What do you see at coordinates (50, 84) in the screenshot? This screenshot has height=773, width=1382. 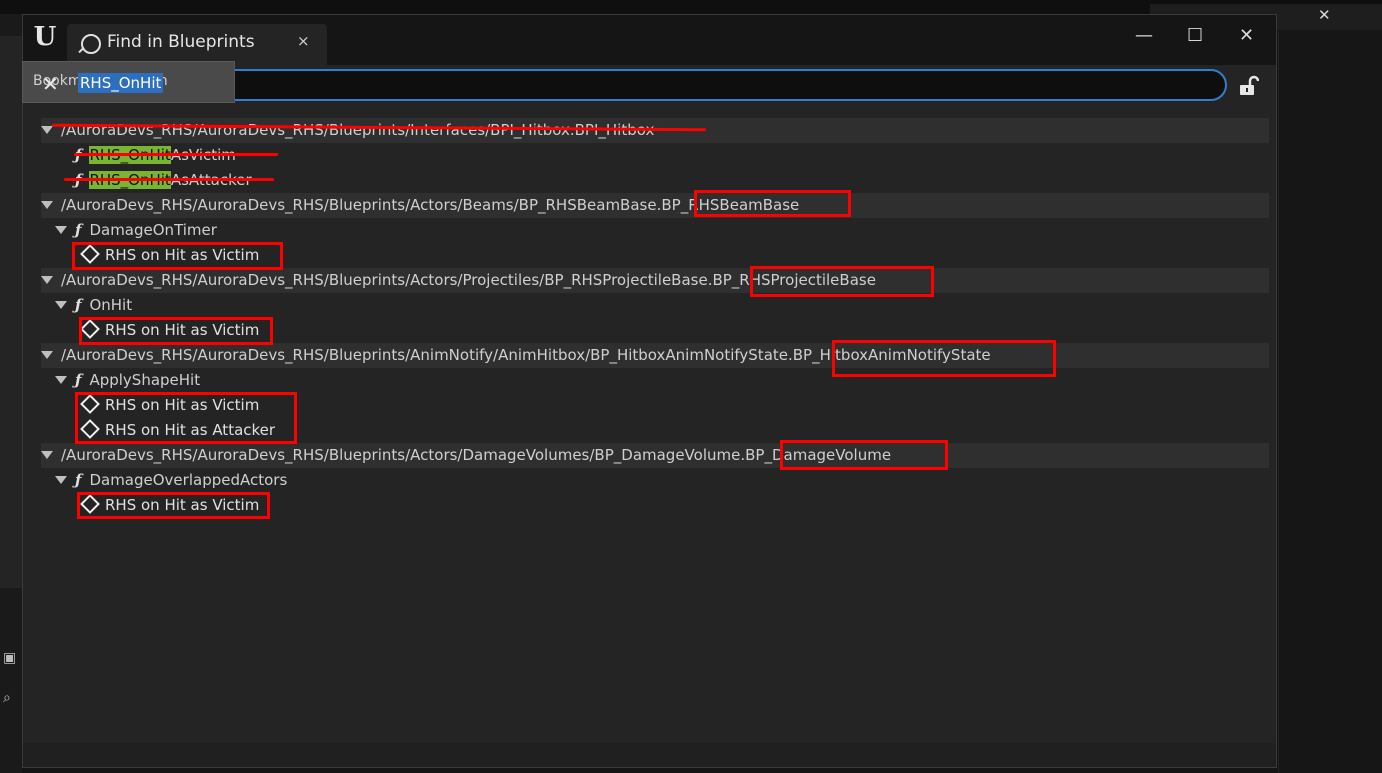 I see `search-clear-icon: ✕` at bounding box center [50, 84].